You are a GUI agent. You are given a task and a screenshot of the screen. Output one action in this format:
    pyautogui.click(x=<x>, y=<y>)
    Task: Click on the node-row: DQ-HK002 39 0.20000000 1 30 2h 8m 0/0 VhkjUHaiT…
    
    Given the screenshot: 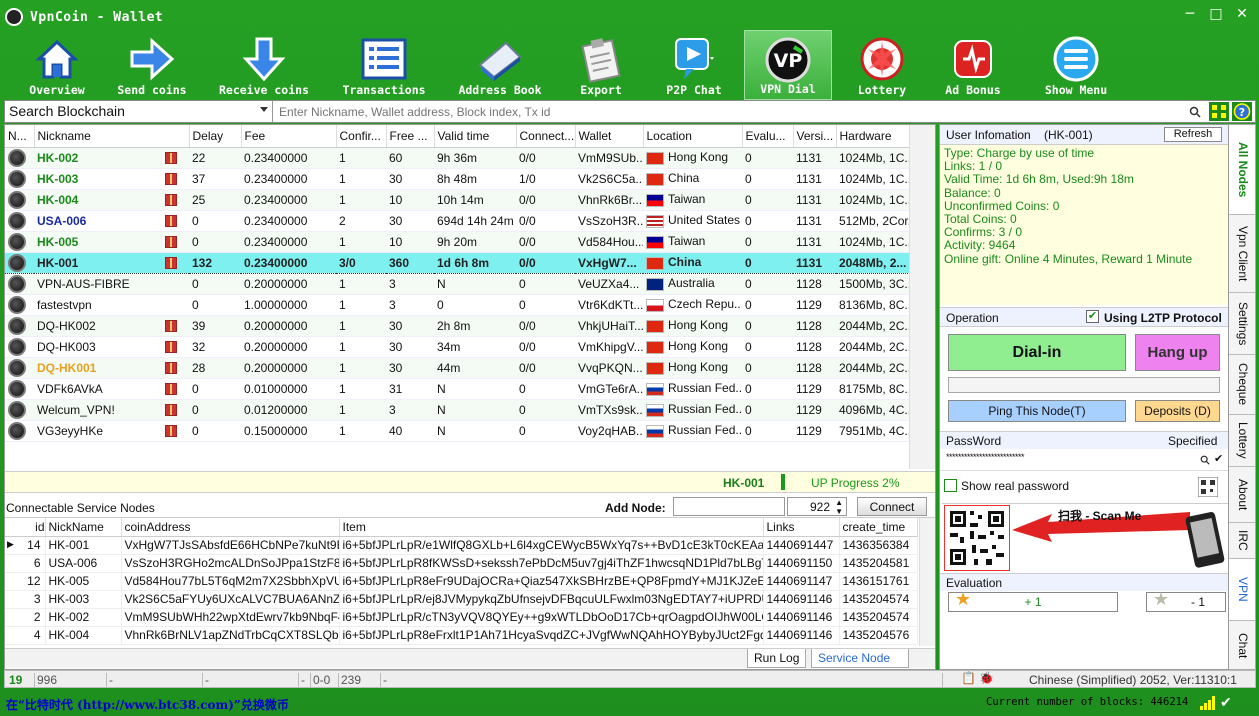 What is the action you would take?
    pyautogui.click(x=457, y=326)
    